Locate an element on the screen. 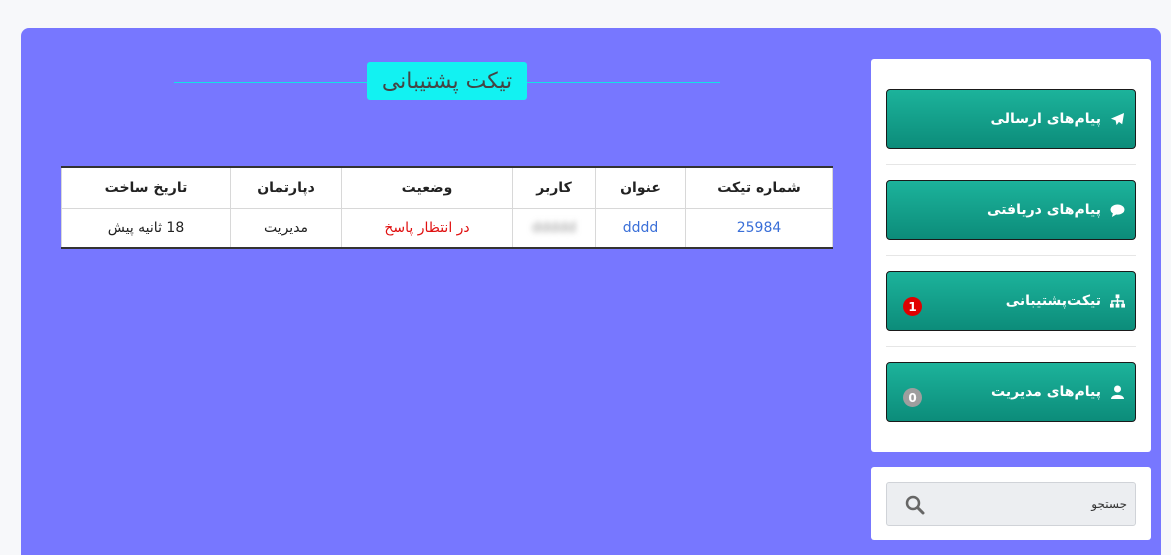  ticket-number-link: 25984 is located at coordinates (759, 228).